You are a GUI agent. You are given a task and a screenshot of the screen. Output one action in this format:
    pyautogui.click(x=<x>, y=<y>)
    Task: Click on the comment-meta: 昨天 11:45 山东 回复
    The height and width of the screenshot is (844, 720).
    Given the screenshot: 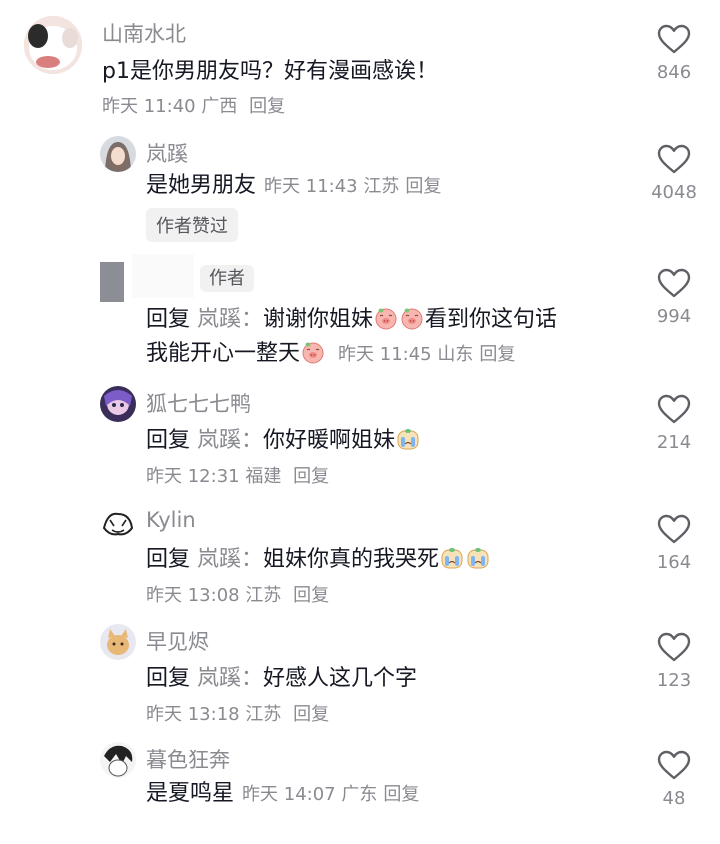 What is the action you would take?
    pyautogui.click(x=426, y=354)
    